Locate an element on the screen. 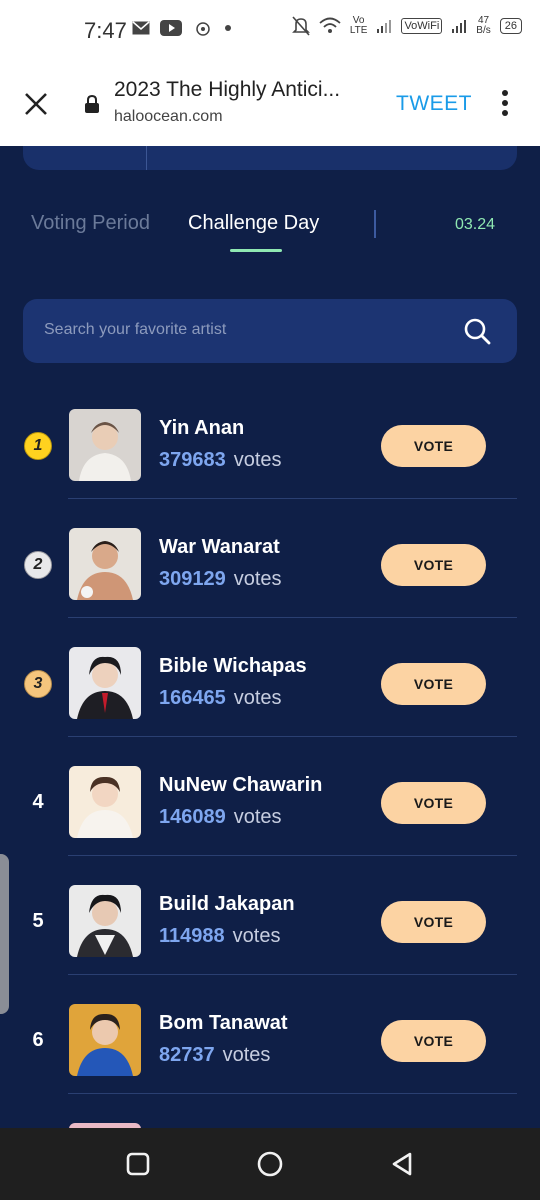 This screenshot has height=1200, width=540. active-tab-indicator is located at coordinates (256, 250).